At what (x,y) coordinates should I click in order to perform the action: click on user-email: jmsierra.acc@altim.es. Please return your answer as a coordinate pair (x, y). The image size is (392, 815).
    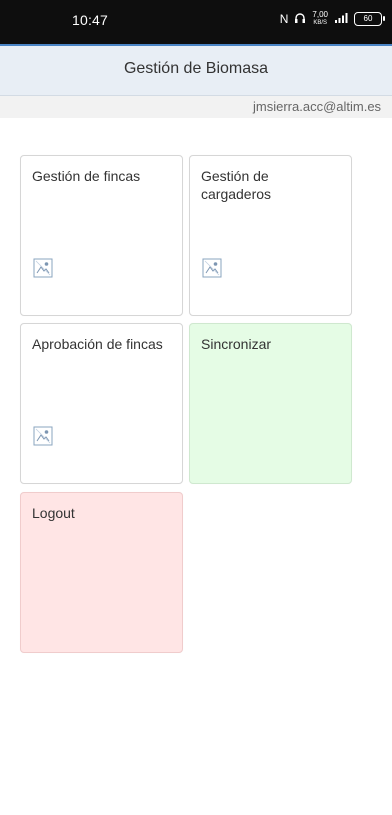
    Looking at the image, I should click on (317, 106).